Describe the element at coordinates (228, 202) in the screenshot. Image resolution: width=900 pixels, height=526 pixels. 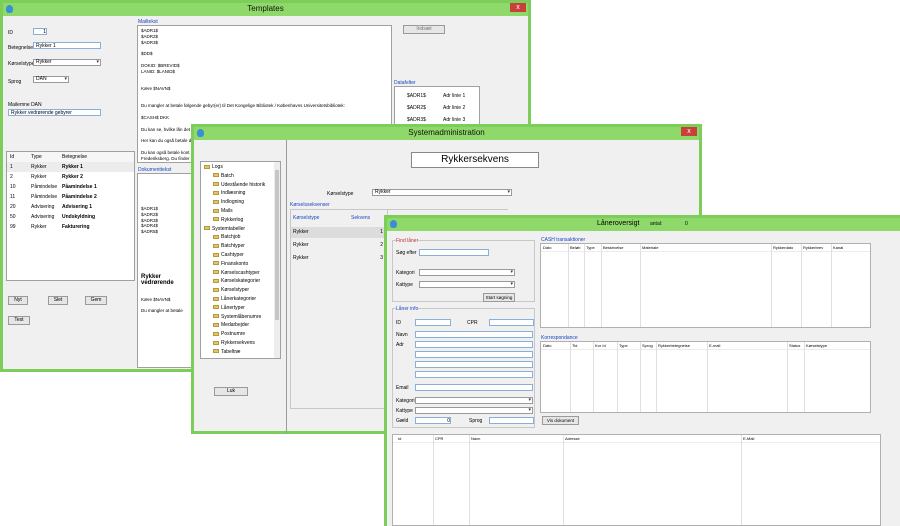
I see `tree-item: Indlogning` at that location.